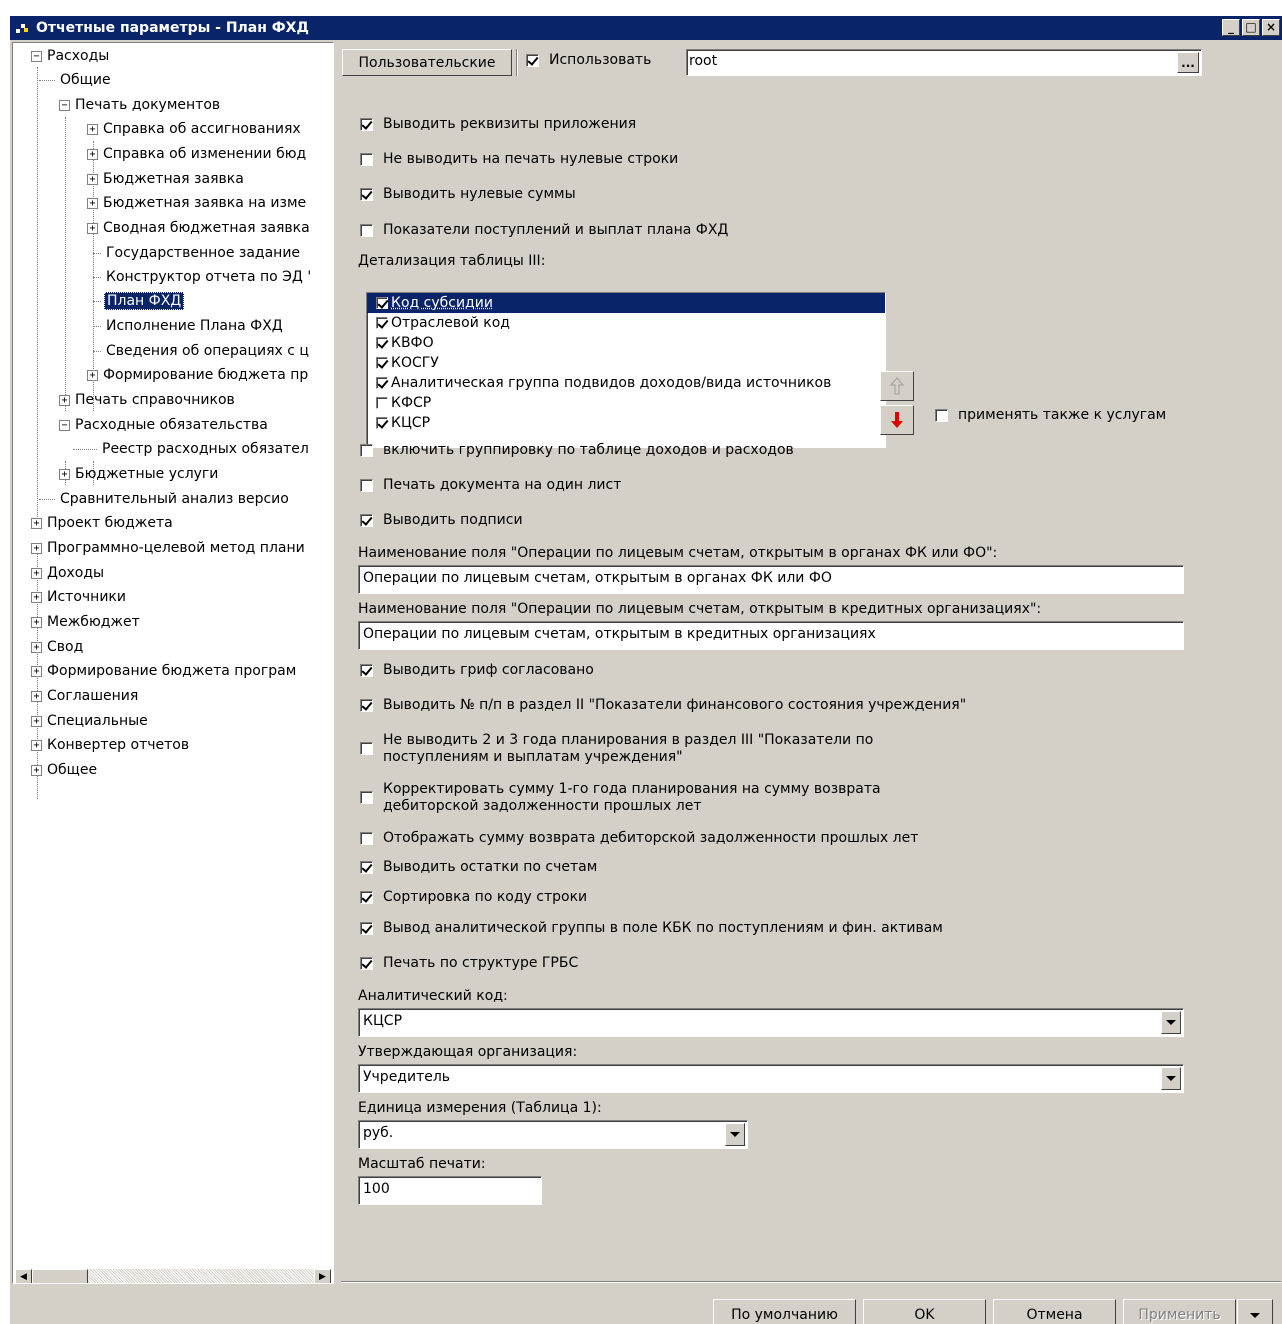  I want to click on tree-item-budget-services: + Бюджетные услуги, so click(139, 474).